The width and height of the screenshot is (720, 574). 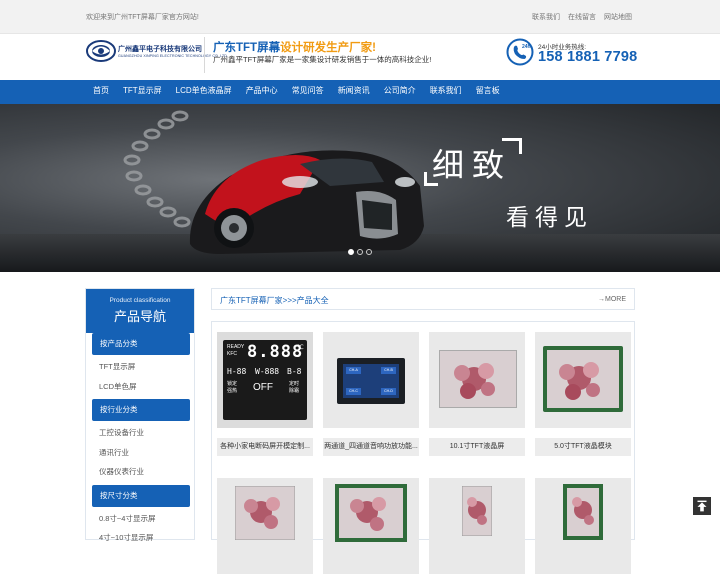 I want to click on lcd-label-heat: 强热, so click(x=232, y=391).